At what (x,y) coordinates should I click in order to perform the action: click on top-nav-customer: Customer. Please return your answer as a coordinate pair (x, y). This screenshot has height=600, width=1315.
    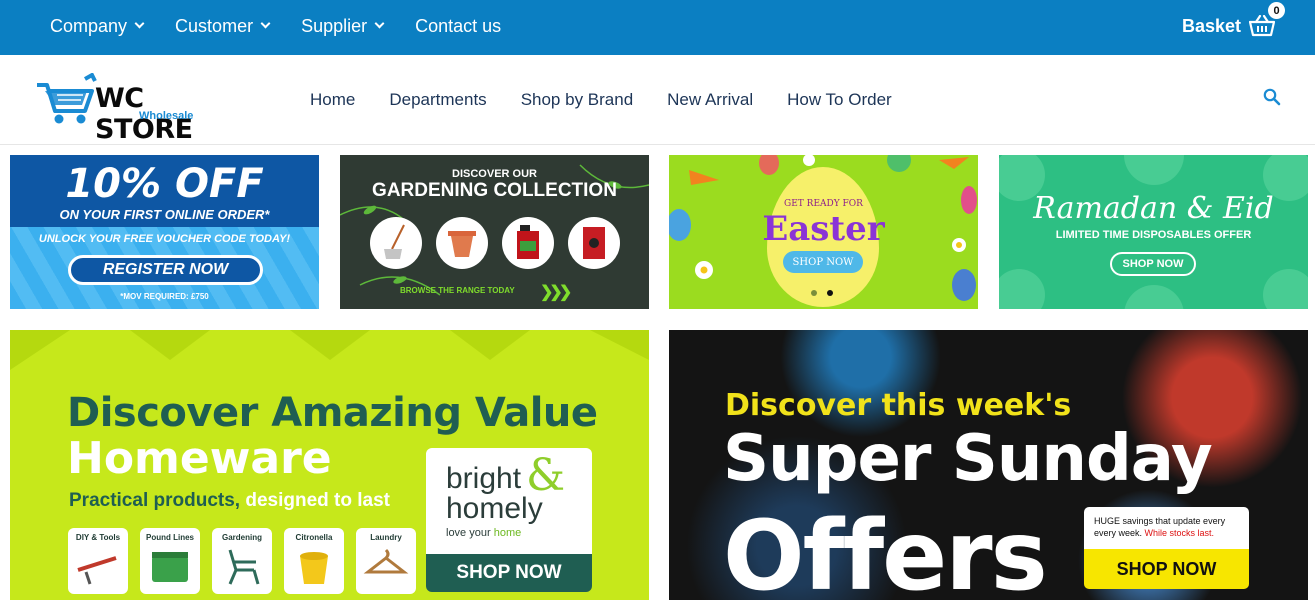
    Looking at the image, I should click on (223, 26).